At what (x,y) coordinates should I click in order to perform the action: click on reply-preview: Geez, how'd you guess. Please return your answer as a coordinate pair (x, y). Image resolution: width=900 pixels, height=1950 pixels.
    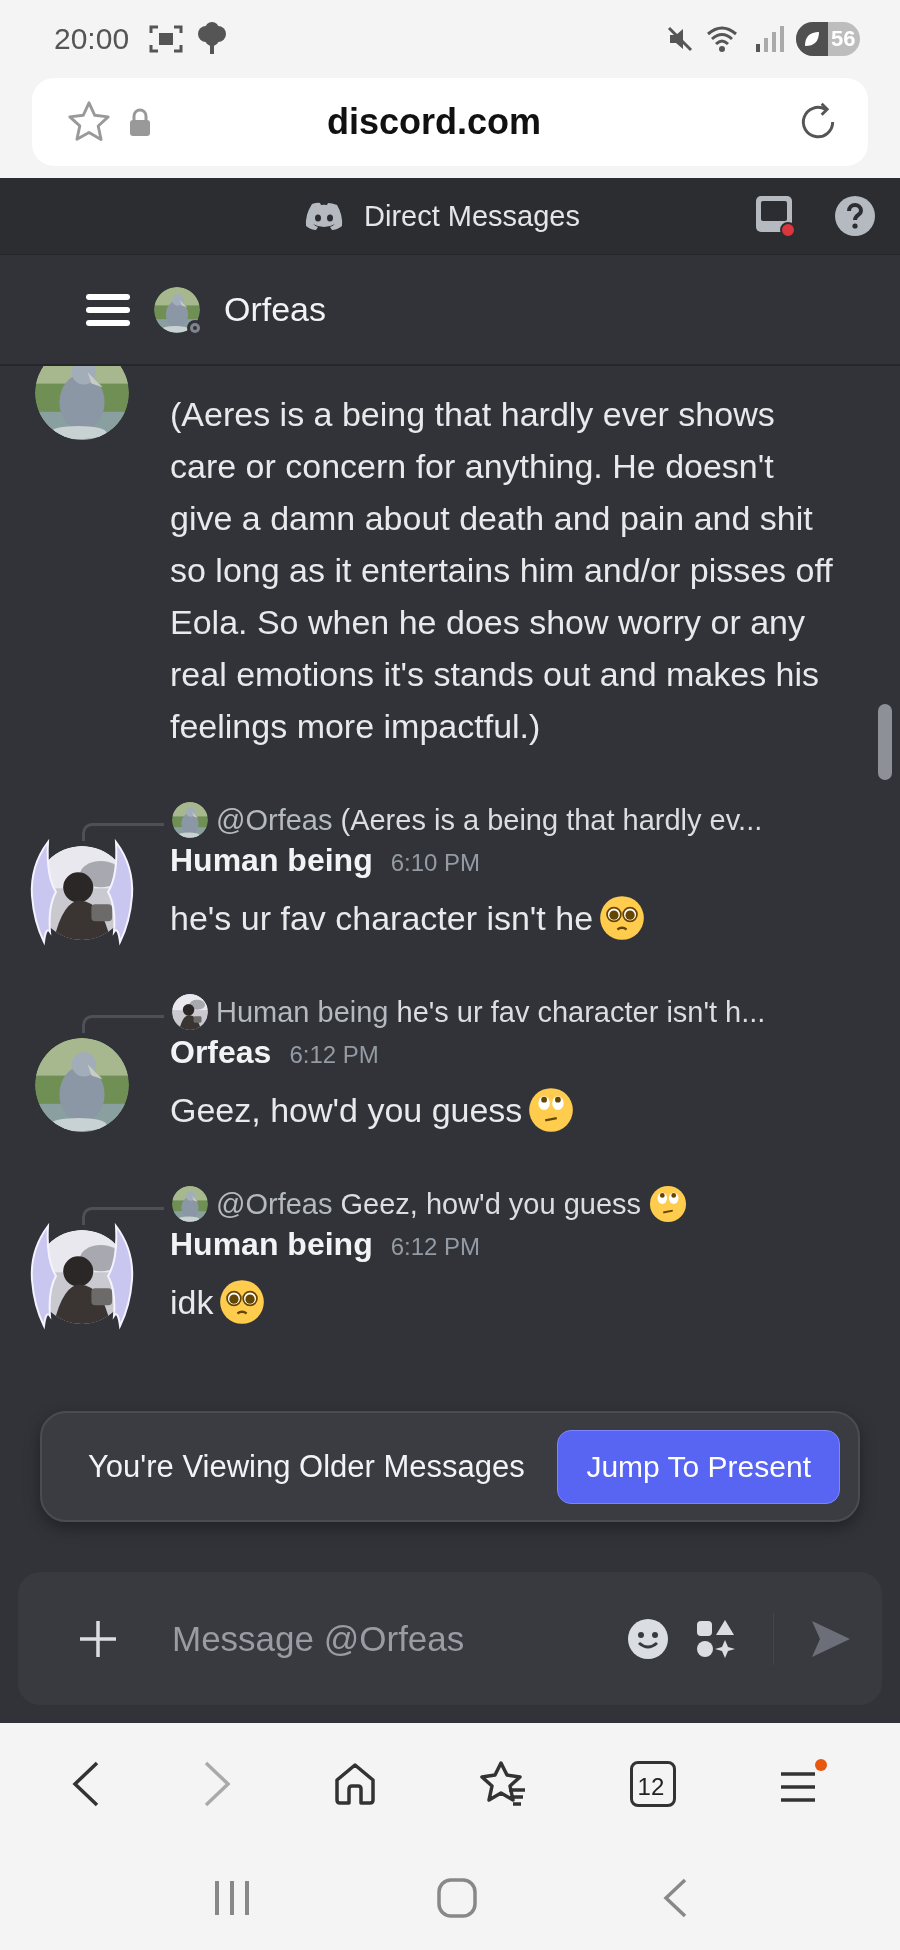
    Looking at the image, I should click on (491, 1204).